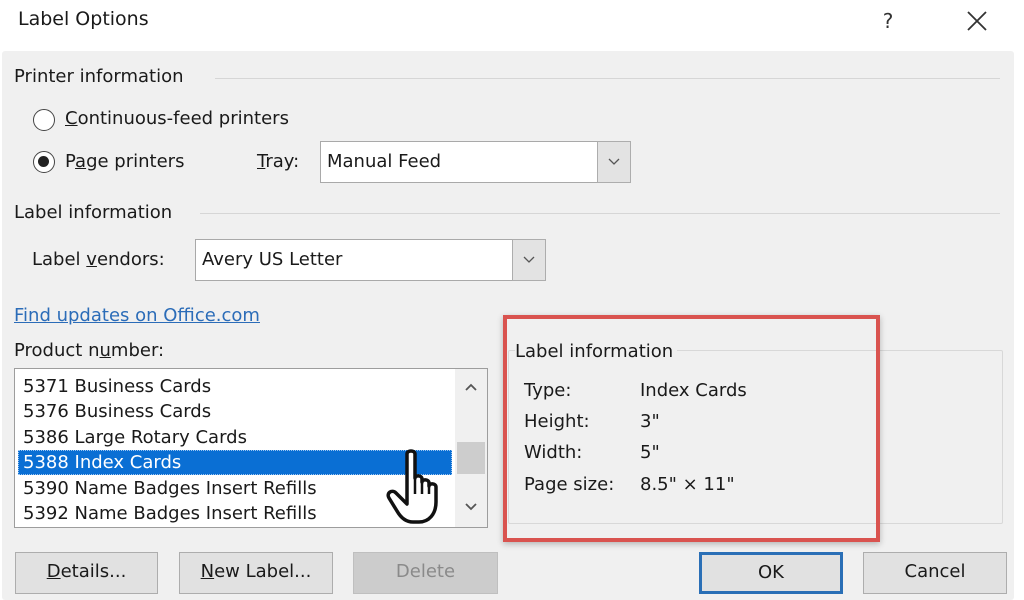 The width and height of the screenshot is (1024, 600). Describe the element at coordinates (557, 421) in the screenshot. I see `height-key: Height:` at that location.